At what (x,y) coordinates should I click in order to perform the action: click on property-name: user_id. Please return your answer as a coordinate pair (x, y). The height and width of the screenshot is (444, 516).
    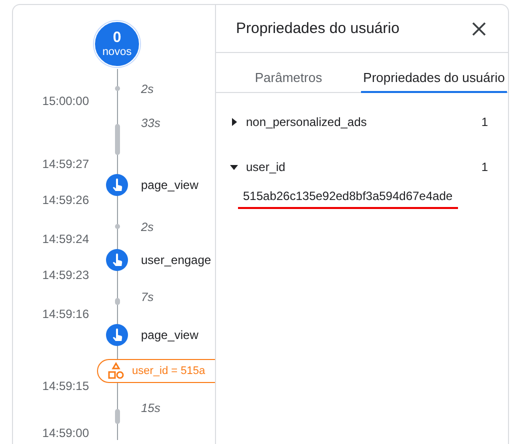
    Looking at the image, I should click on (266, 167).